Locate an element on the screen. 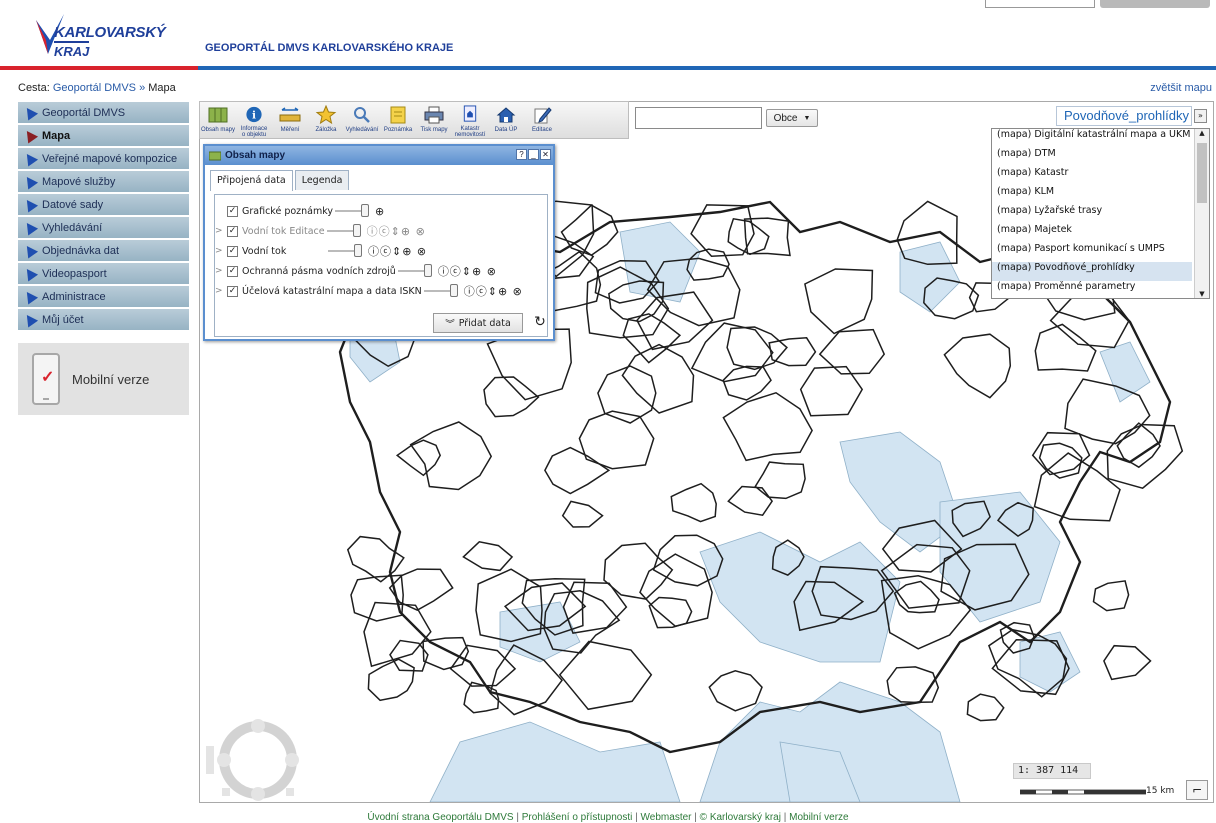 The height and width of the screenshot is (823, 1216). tool-cadastre: Katastr nemovitostí is located at coordinates (470, 120).